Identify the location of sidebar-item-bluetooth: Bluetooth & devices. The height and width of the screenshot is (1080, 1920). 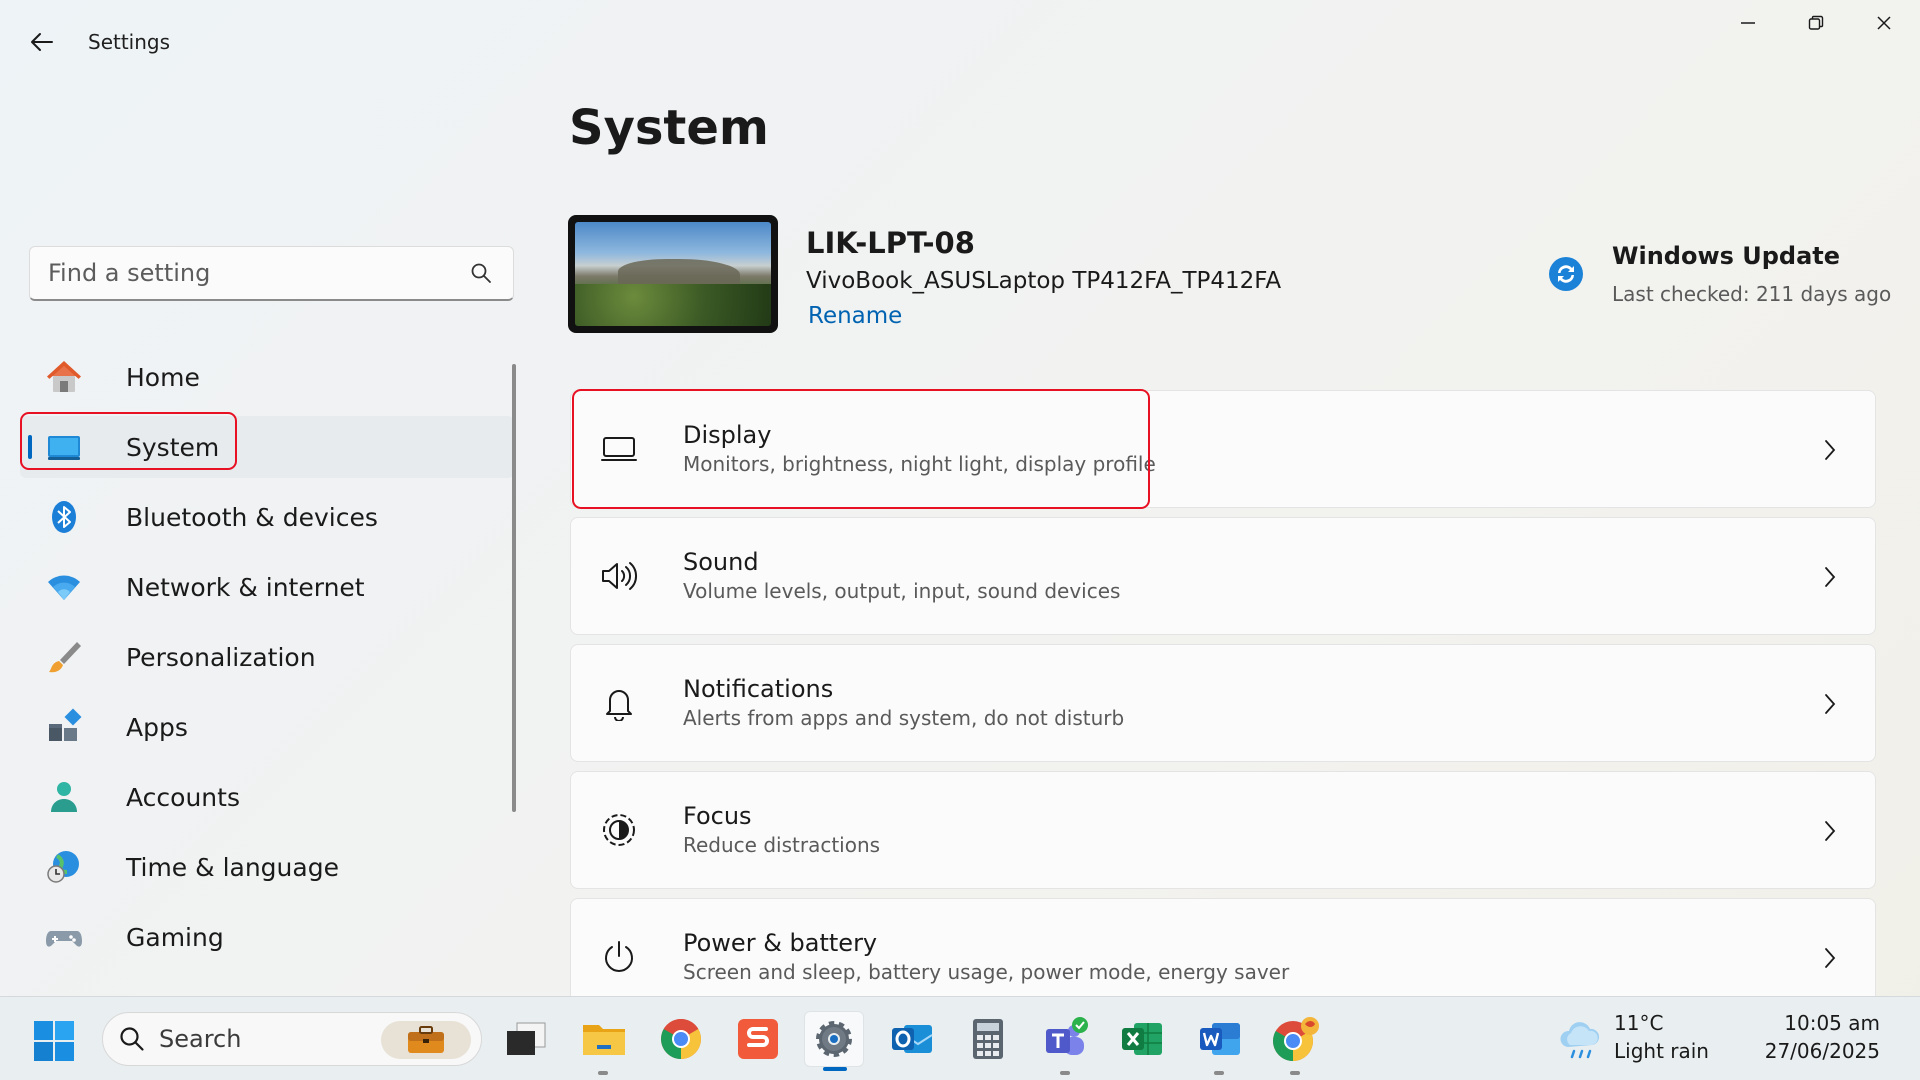
(267, 517).